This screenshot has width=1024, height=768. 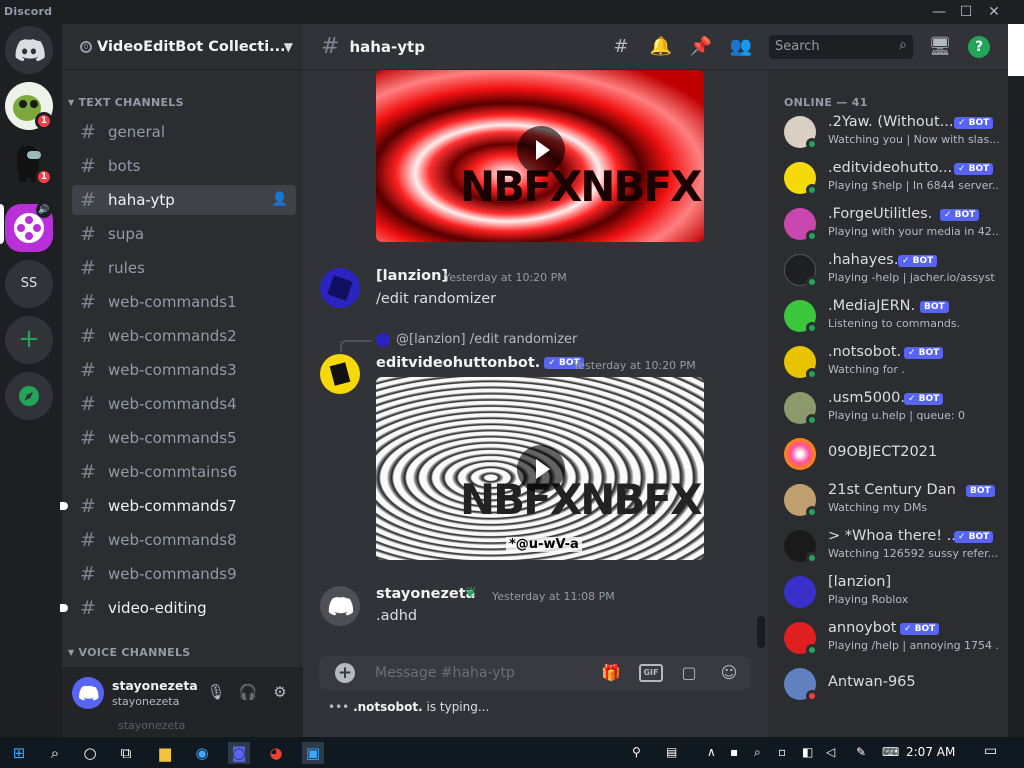 I want to click on upload-plus-icon: +, so click(x=345, y=673).